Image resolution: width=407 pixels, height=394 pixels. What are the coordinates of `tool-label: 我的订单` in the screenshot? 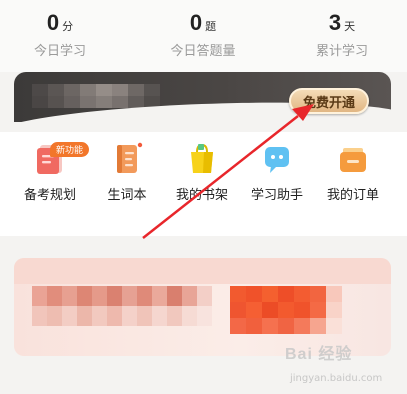 It's located at (352, 195).